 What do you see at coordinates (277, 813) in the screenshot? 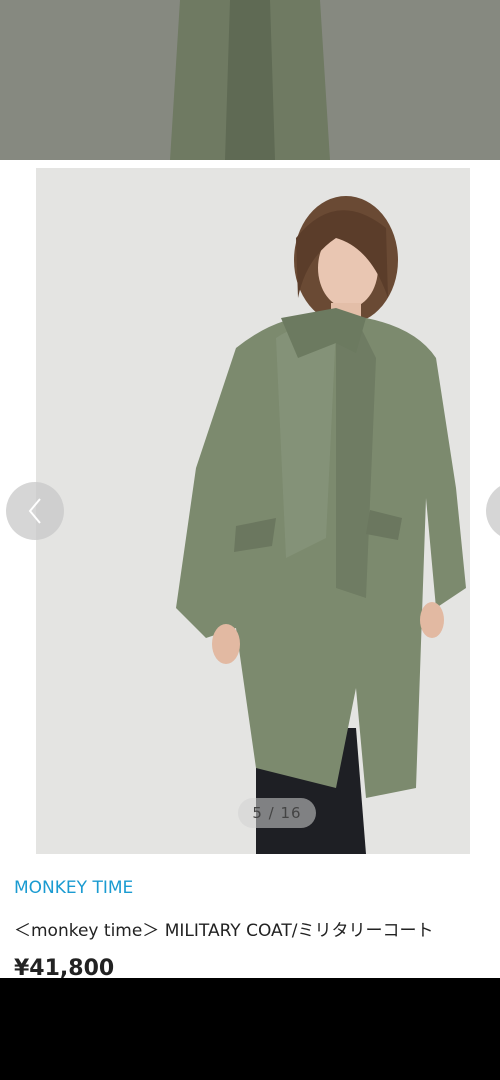
I see `gallery-counter: 5 / 16` at bounding box center [277, 813].